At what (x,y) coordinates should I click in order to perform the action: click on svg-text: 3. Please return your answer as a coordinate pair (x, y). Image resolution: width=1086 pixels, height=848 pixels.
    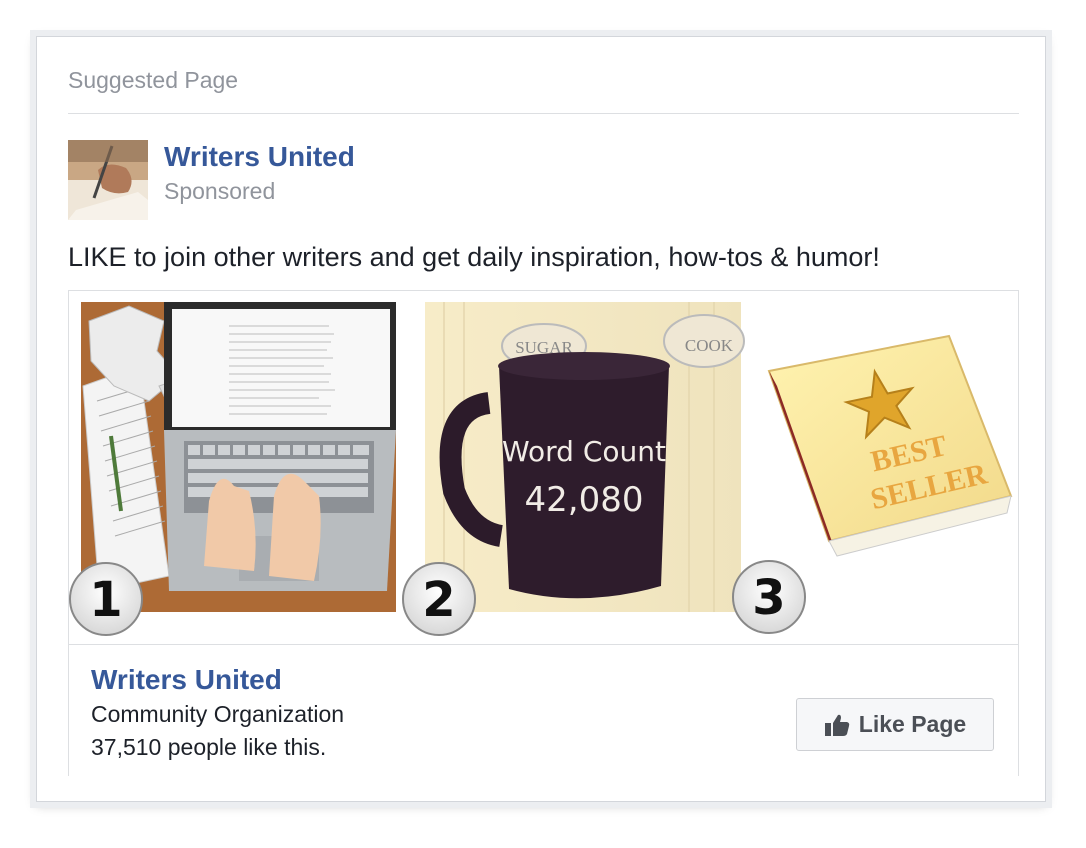
    Looking at the image, I should click on (768, 598).